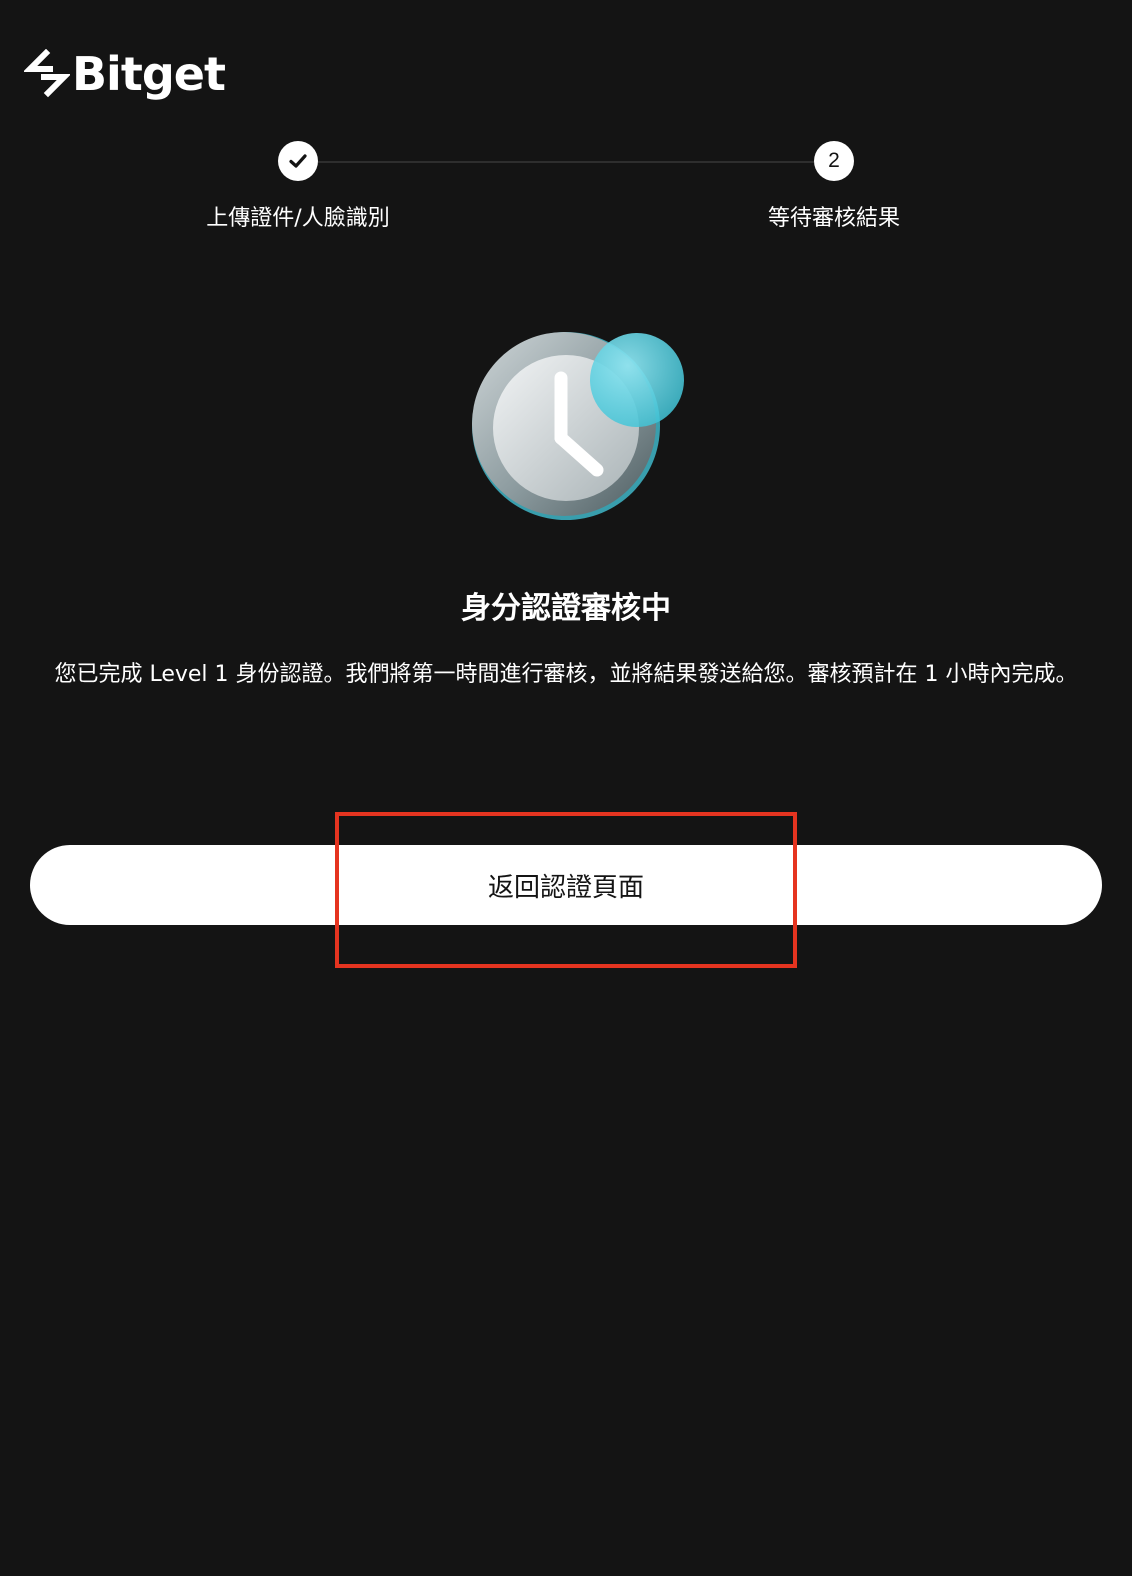 Image resolution: width=1132 pixels, height=1576 pixels. I want to click on back-to-verification-button: 返回認證頁面, so click(566, 885).